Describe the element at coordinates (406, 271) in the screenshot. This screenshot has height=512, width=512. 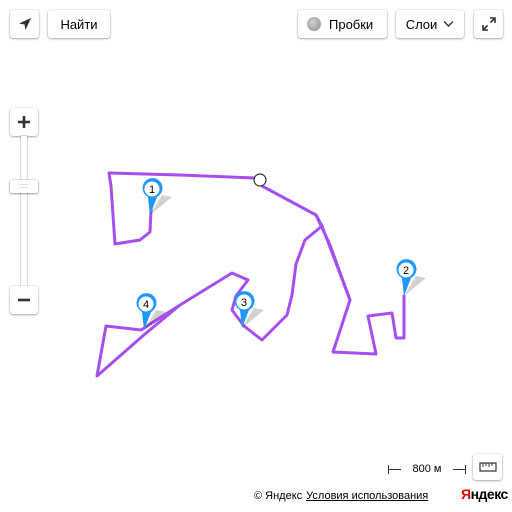
I see `marker-number: 2` at that location.